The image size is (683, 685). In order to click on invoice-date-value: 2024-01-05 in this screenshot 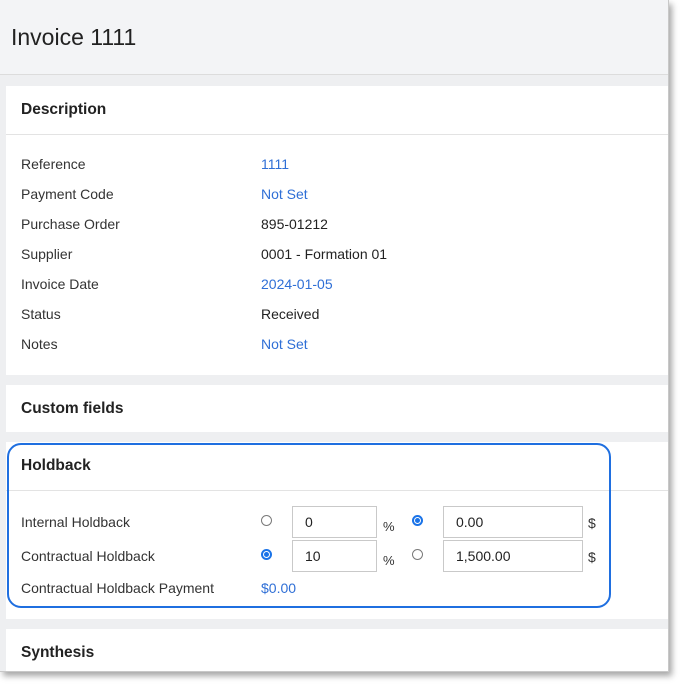, I will do `click(297, 284)`.